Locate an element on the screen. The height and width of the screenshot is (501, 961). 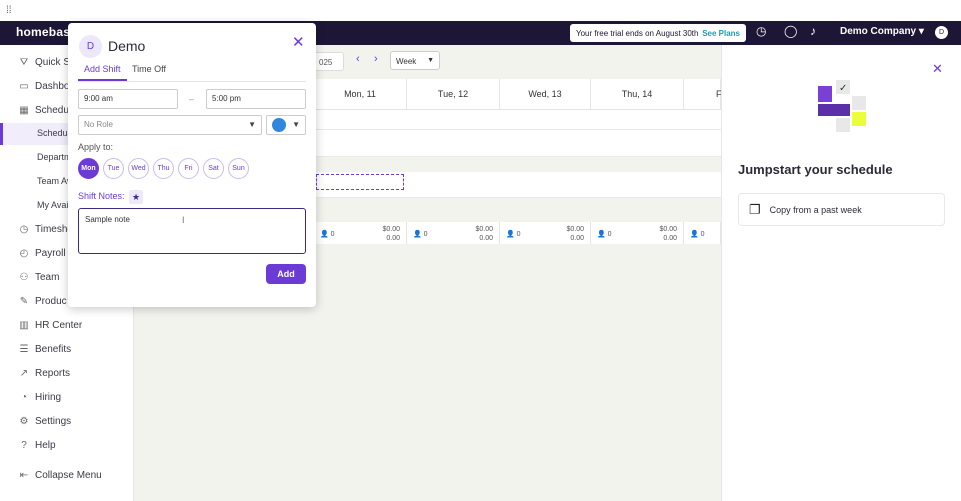
day-toggle-sat: Sat is located at coordinates (213, 168).